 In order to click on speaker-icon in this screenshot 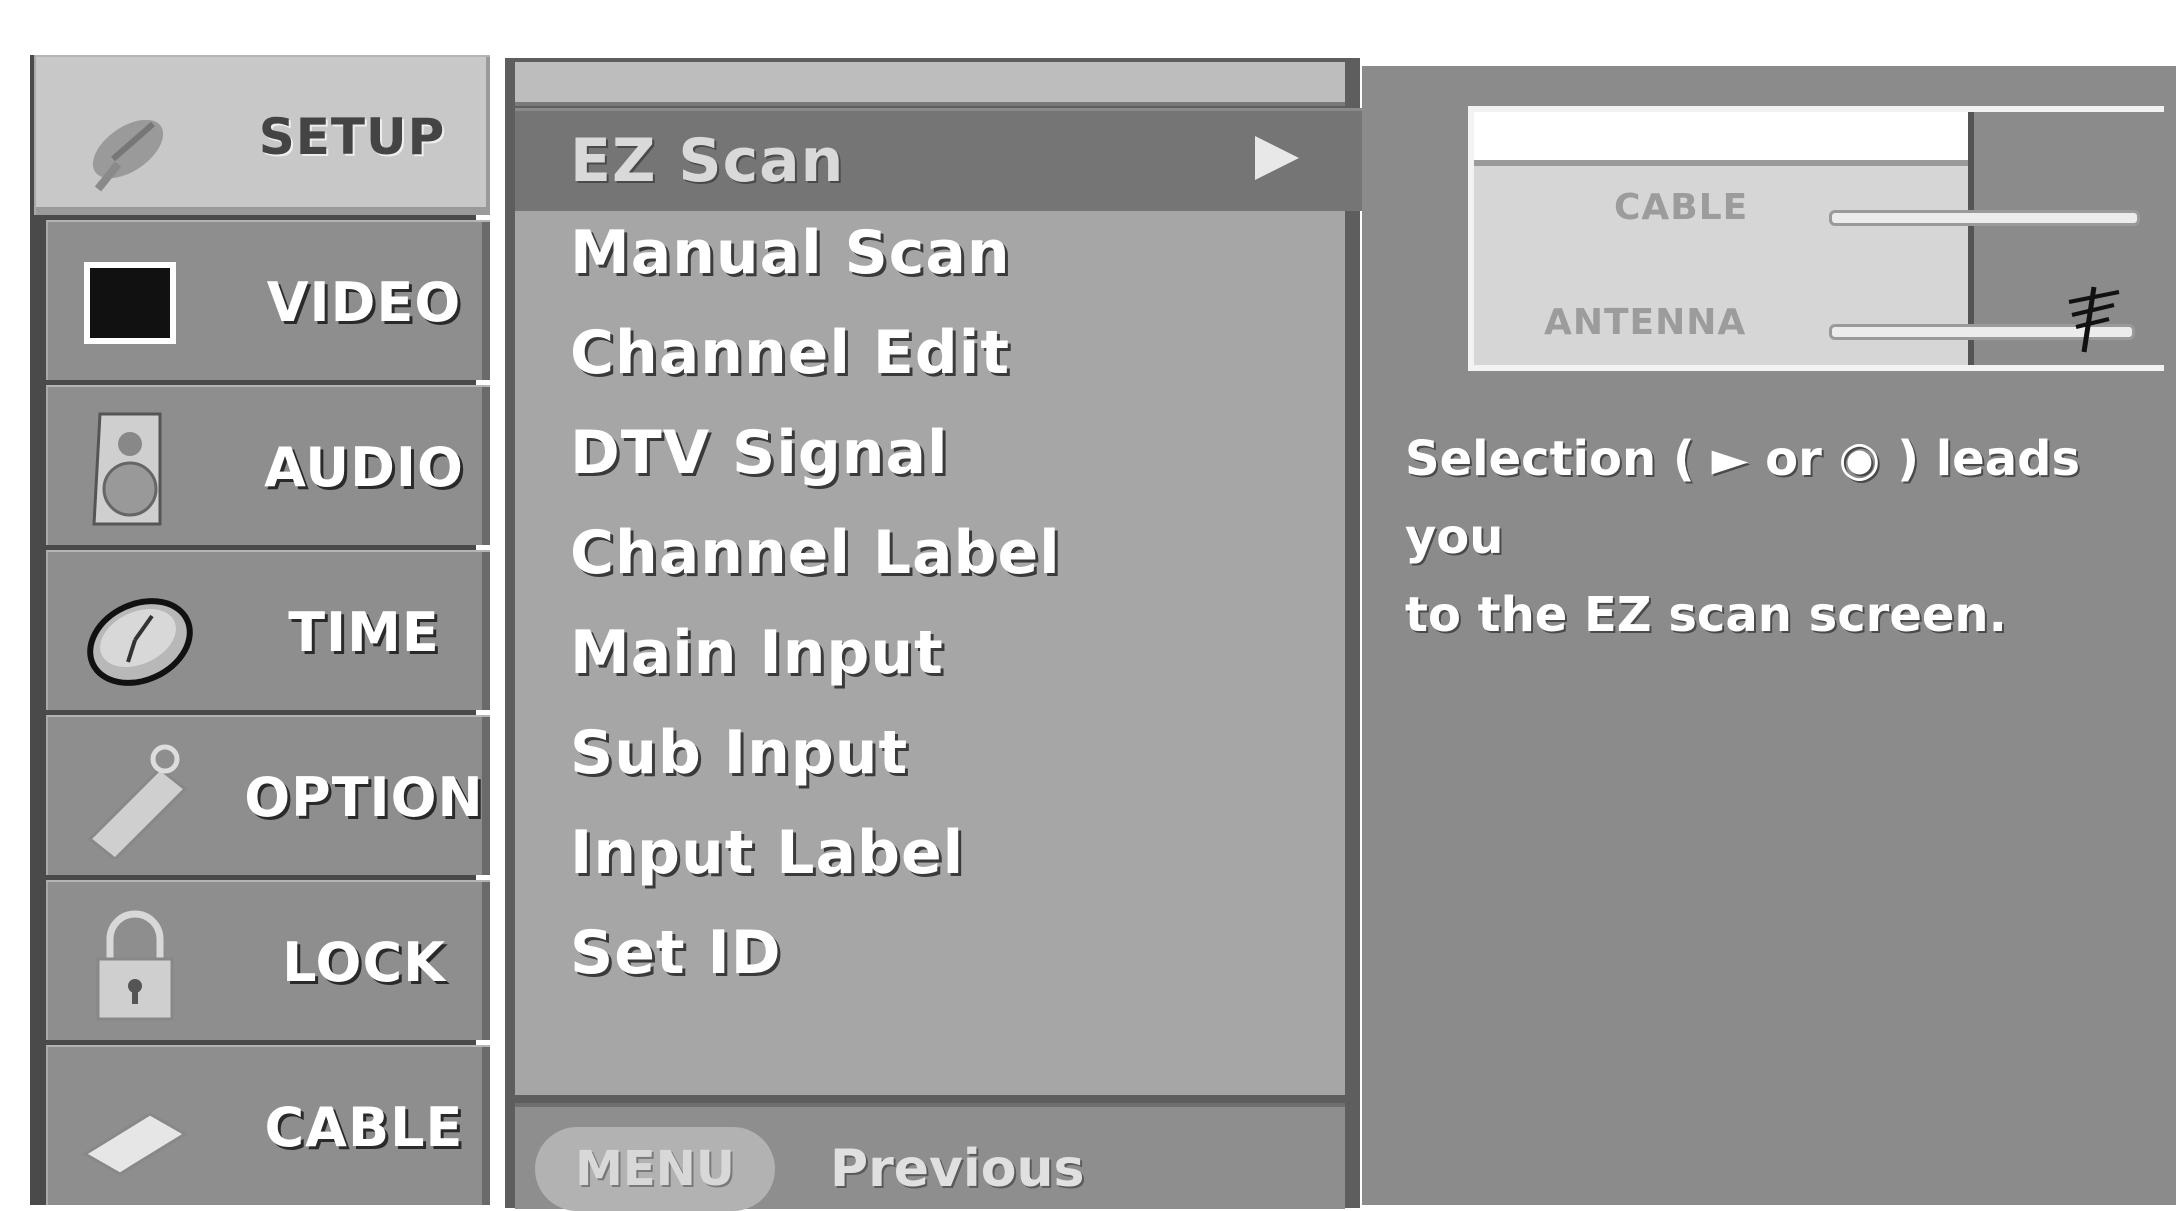, I will do `click(127, 469)`.